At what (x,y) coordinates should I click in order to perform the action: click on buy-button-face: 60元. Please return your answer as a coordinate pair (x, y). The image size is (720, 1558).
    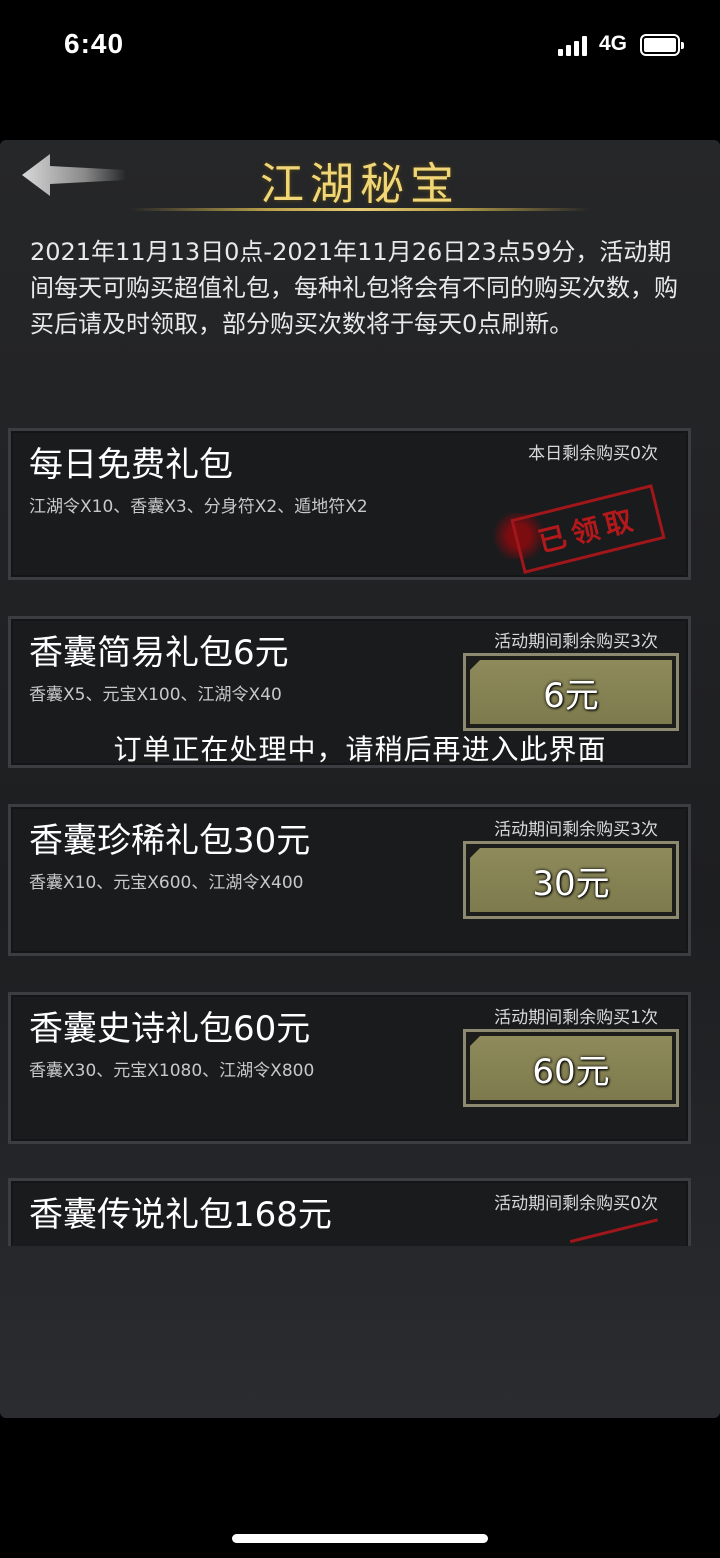
    Looking at the image, I should click on (571, 1068).